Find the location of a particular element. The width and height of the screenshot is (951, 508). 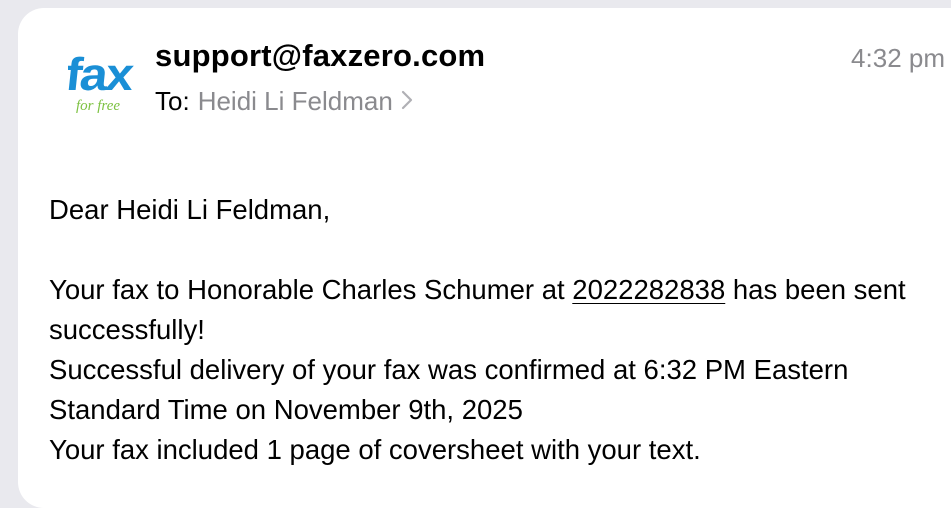

to-label: To: is located at coordinates (172, 101).